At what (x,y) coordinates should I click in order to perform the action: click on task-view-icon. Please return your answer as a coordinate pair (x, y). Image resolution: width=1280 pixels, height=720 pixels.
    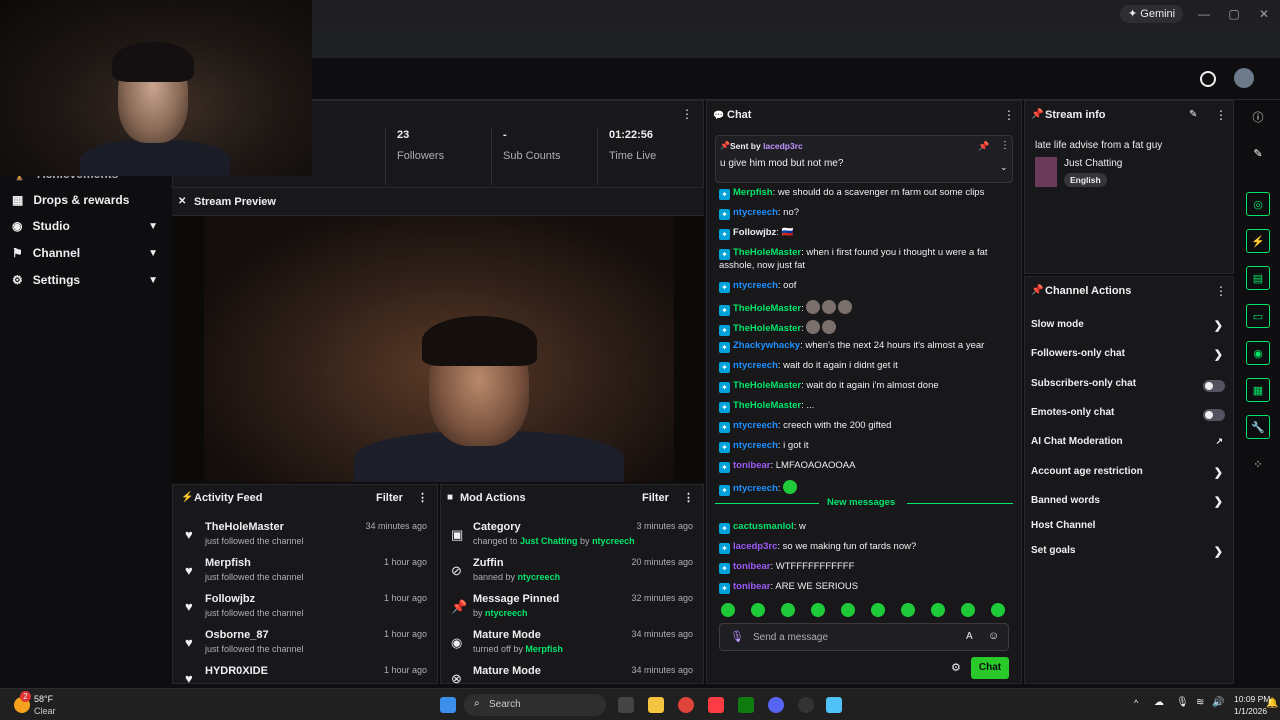
    Looking at the image, I should click on (626, 705).